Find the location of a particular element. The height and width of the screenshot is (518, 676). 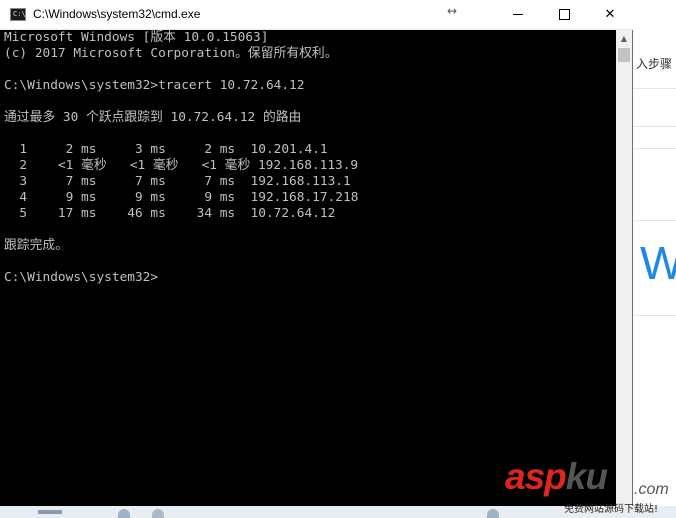

taskbar-item is located at coordinates (50, 512).